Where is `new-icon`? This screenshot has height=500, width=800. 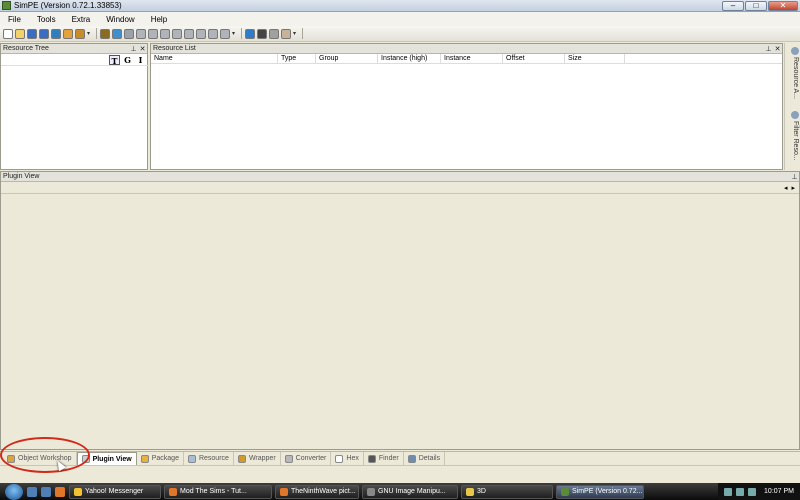
new-icon is located at coordinates (8, 33).